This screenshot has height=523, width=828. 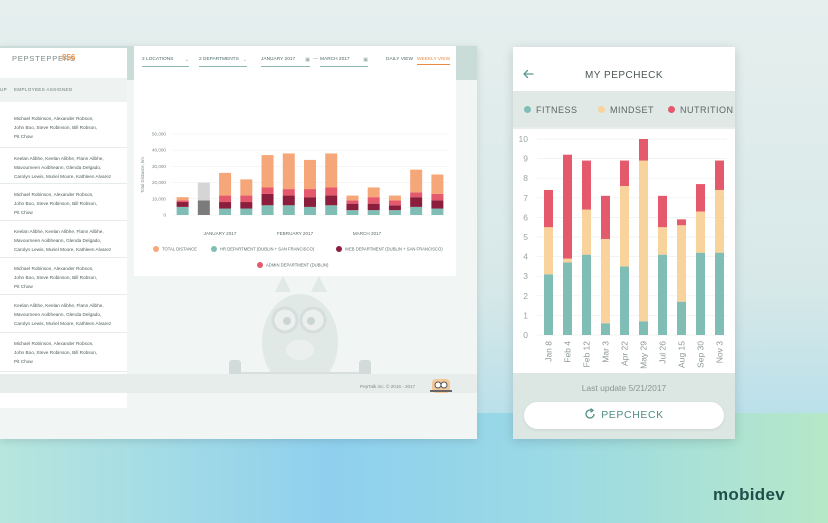 What do you see at coordinates (525, 335) in the screenshot?
I see `y-tick-label: 0` at bounding box center [525, 335].